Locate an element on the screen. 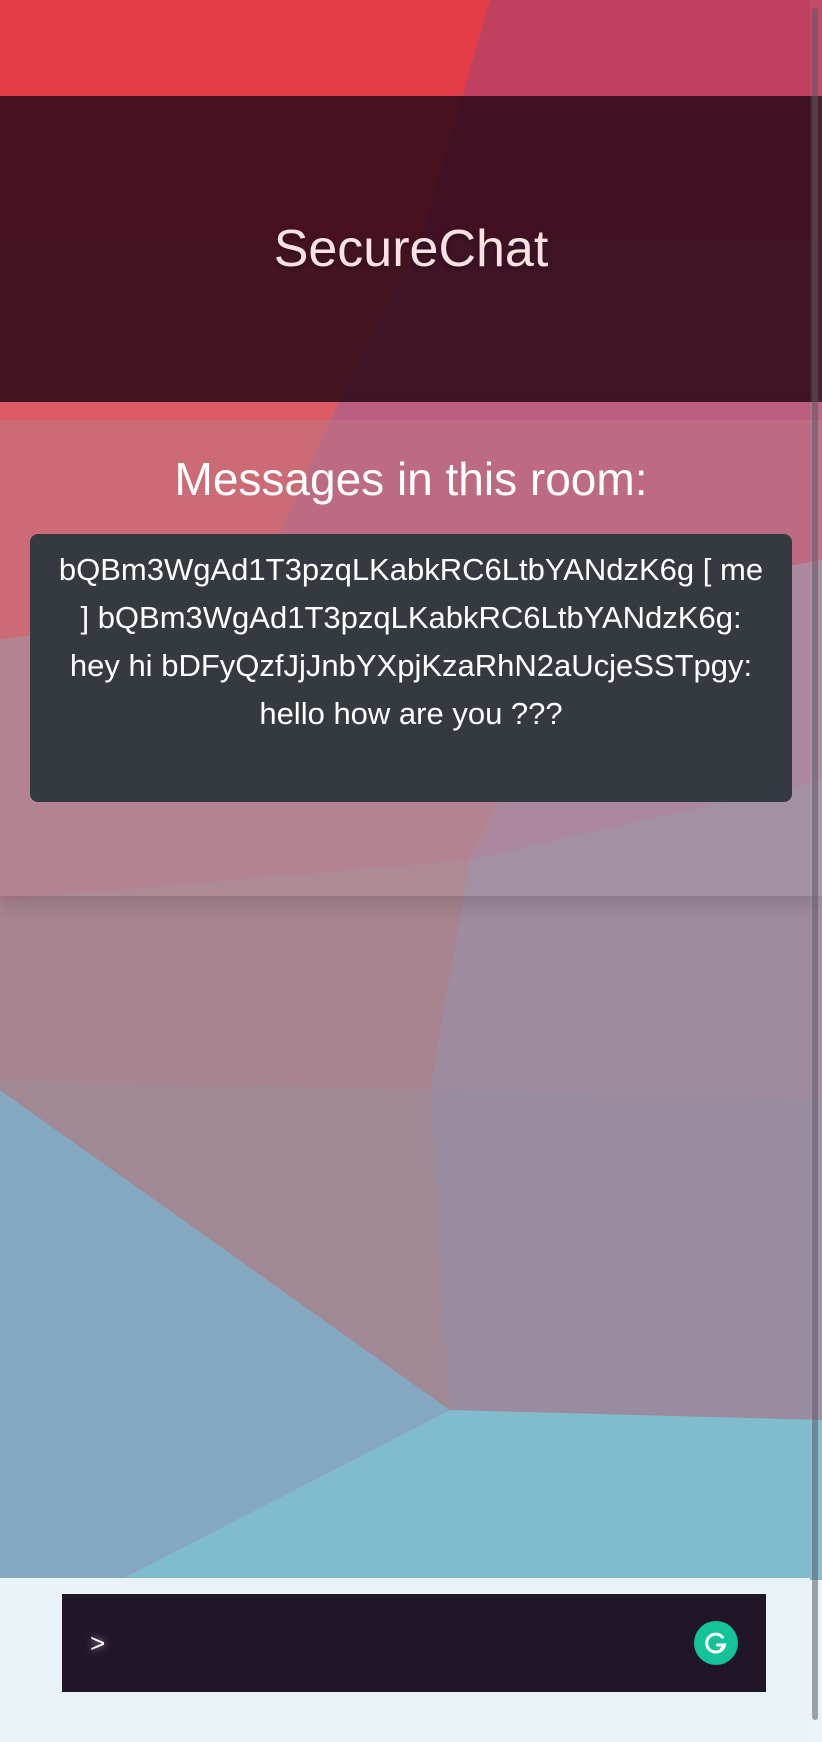  composer-bar: > is located at coordinates (414, 1643).